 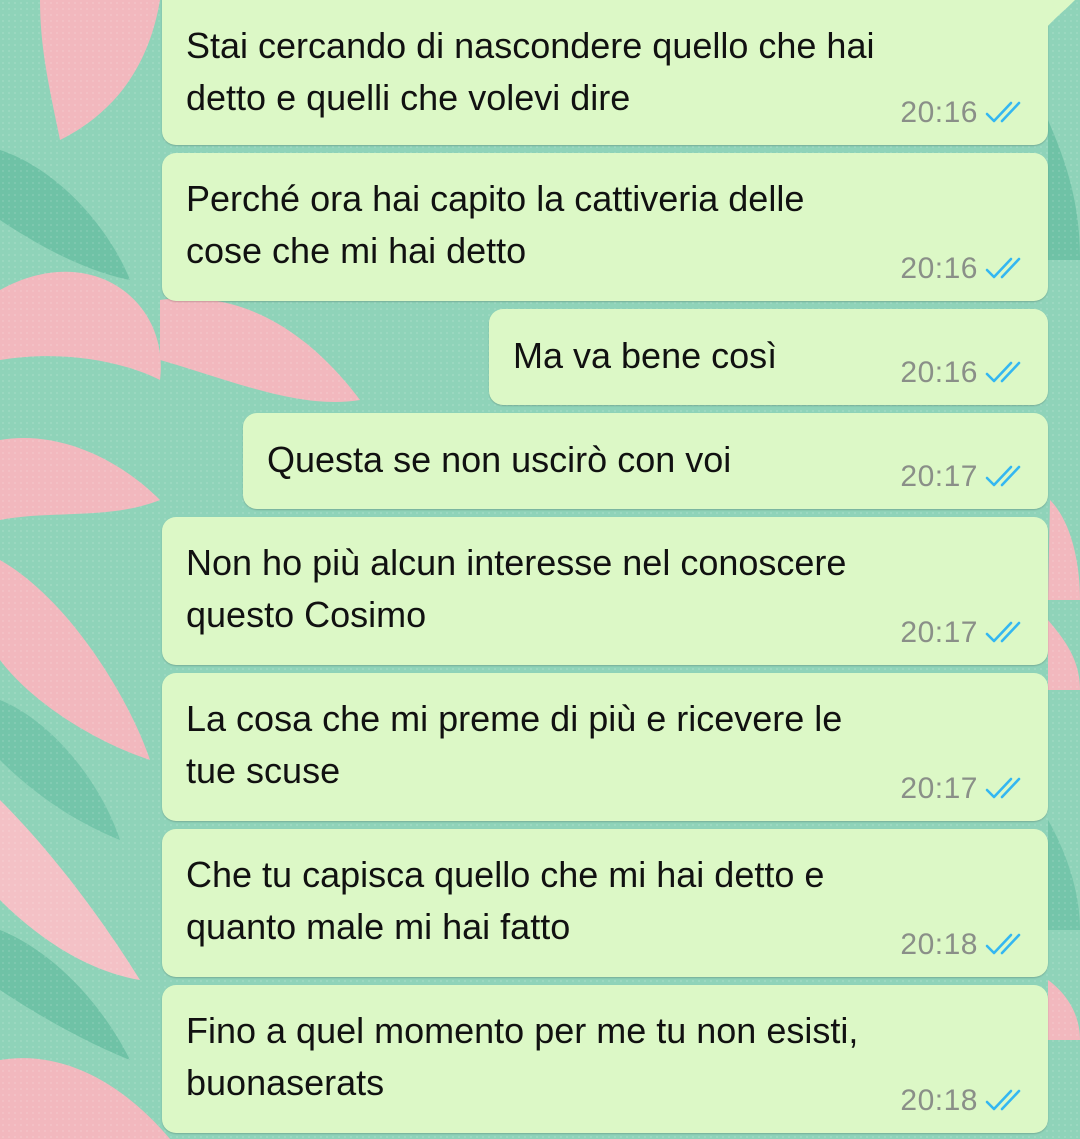 I want to click on message-bubble: Ma va bene così 20:16, so click(x=768, y=357).